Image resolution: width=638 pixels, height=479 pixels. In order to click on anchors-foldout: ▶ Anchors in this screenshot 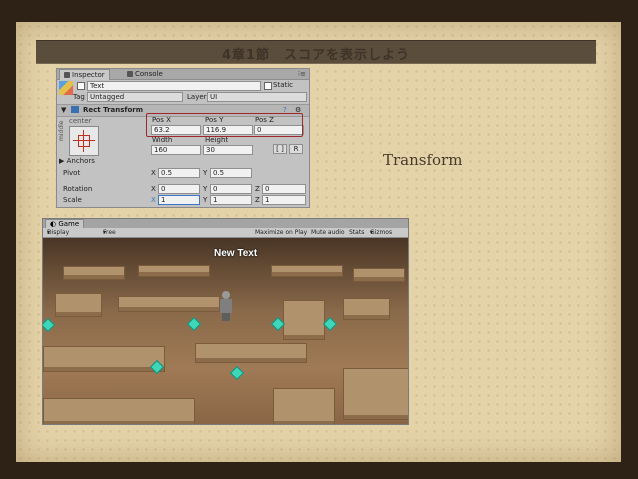, I will do `click(77, 161)`.